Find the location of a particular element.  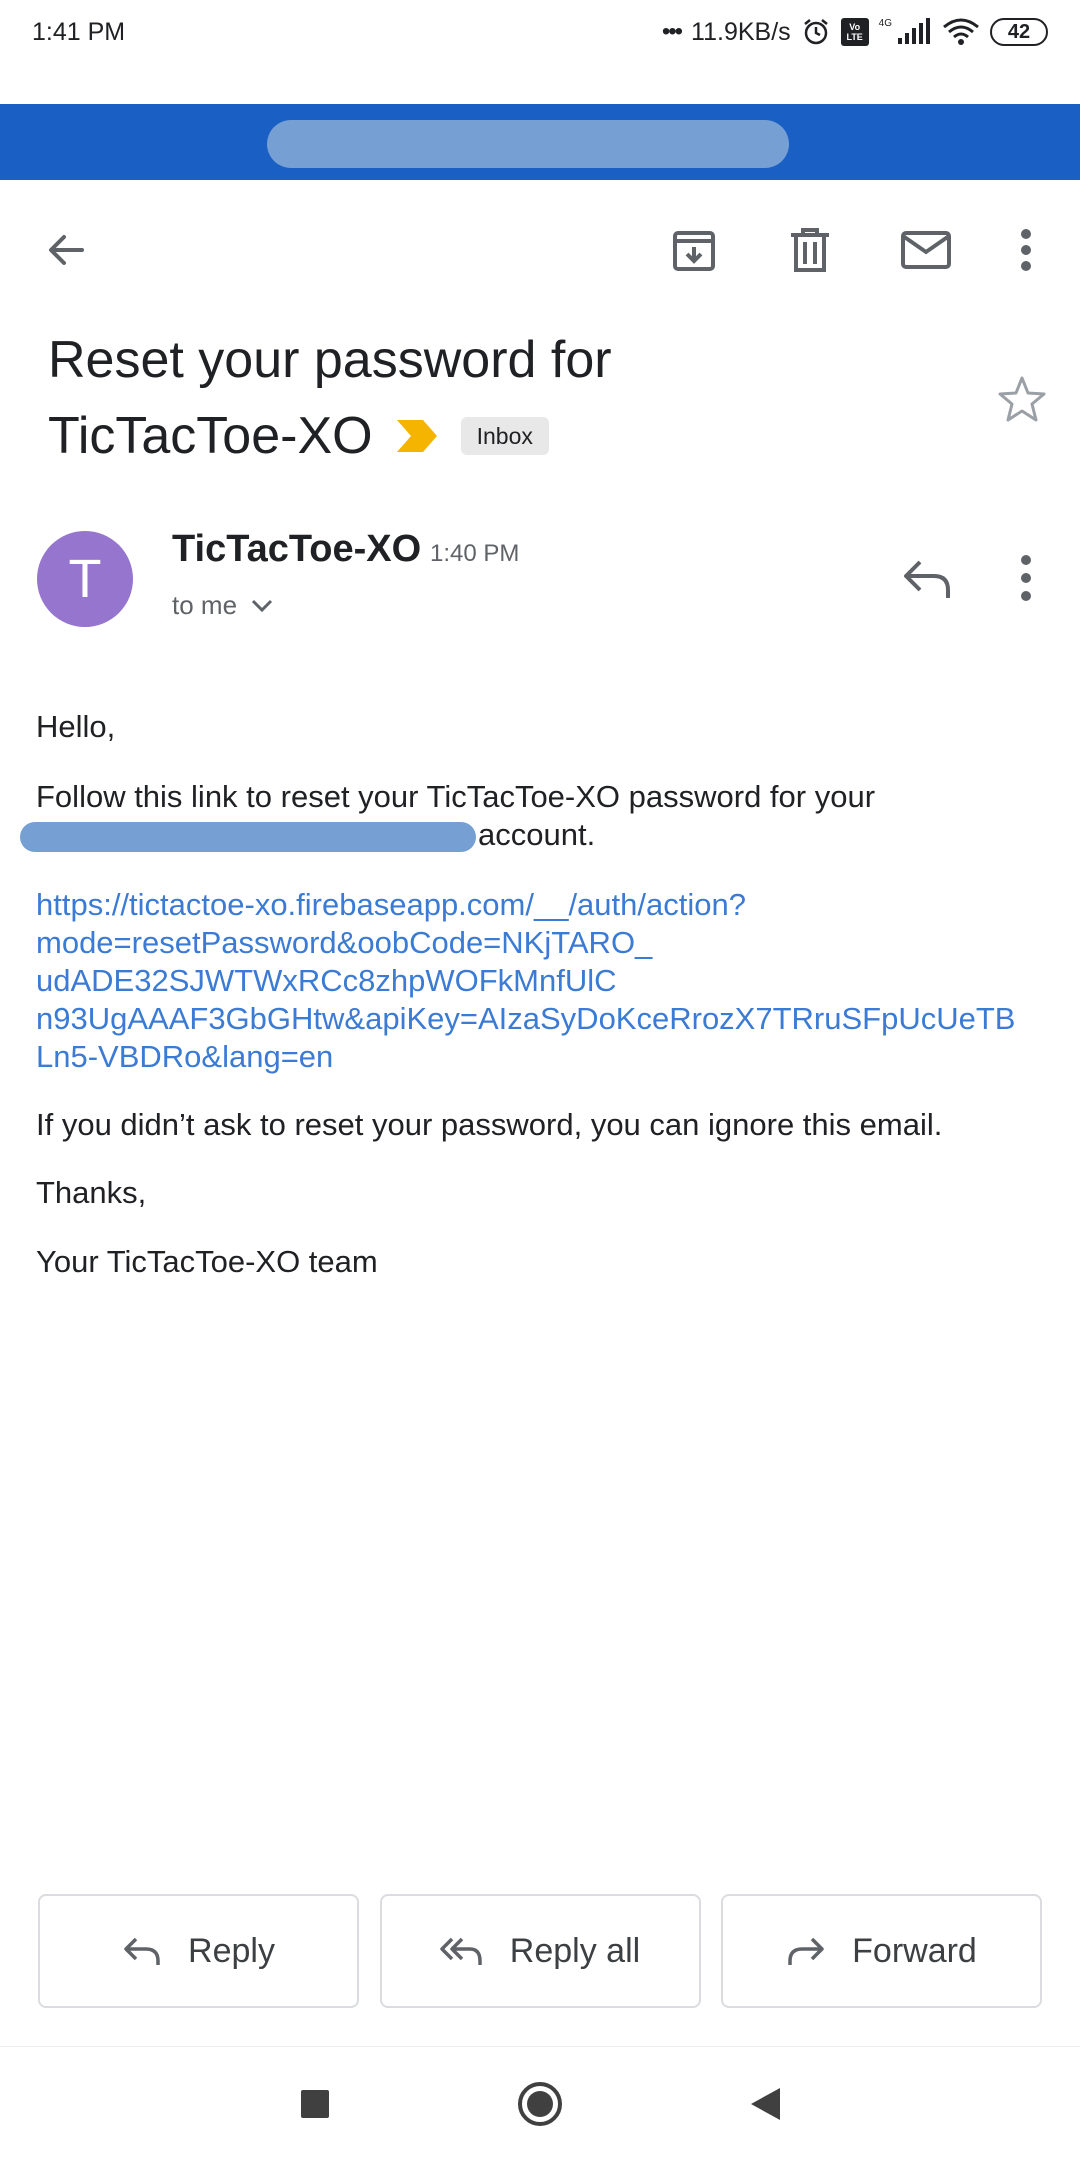

mail-icon is located at coordinates (926, 250).